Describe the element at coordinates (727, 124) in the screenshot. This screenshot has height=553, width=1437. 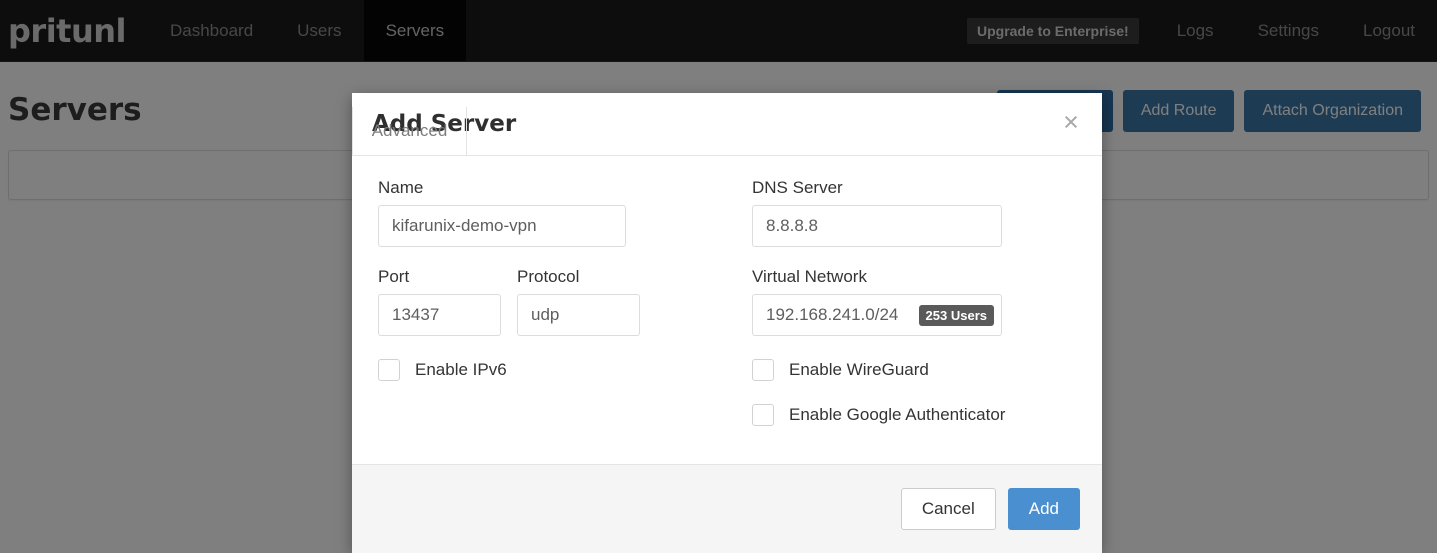
I see `modal-header: Add Server Advanced ×` at that location.